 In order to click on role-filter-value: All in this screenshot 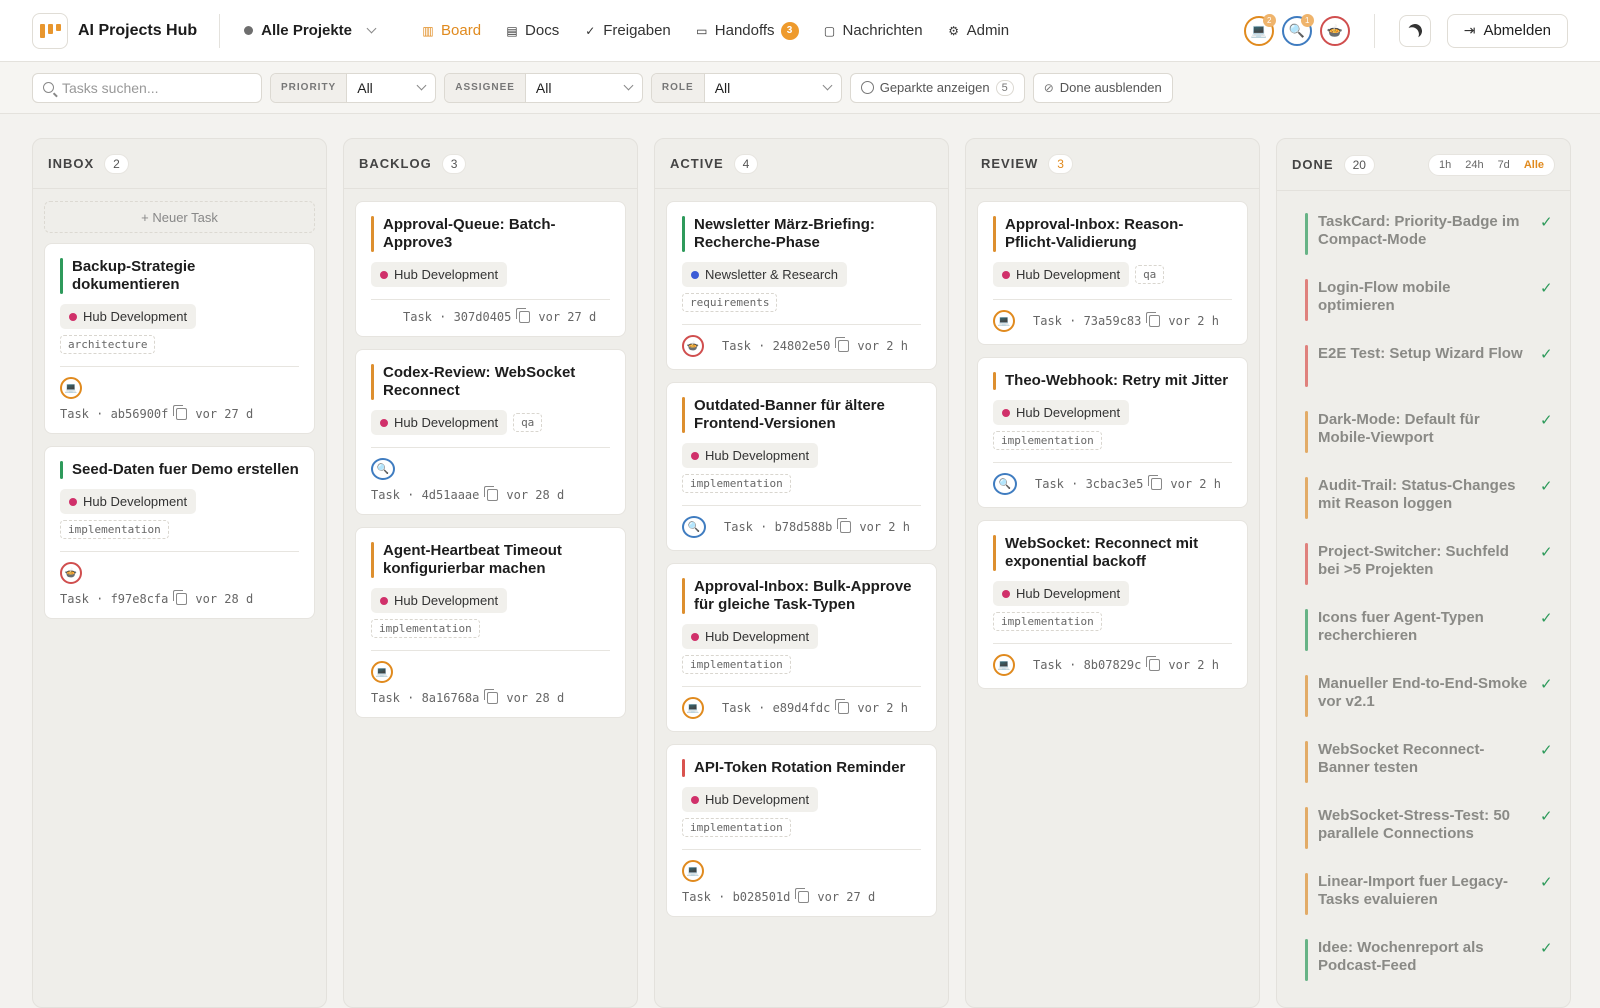, I will do `click(773, 88)`.